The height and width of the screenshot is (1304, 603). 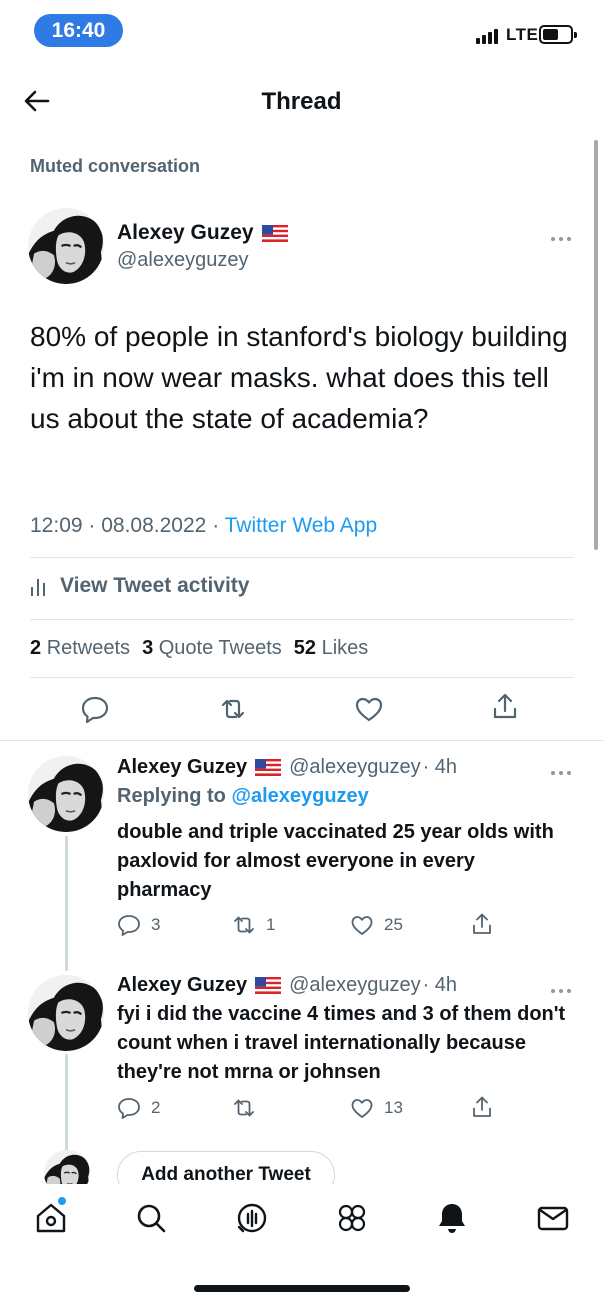 I want to click on status-time: 16:40, so click(x=78, y=30).